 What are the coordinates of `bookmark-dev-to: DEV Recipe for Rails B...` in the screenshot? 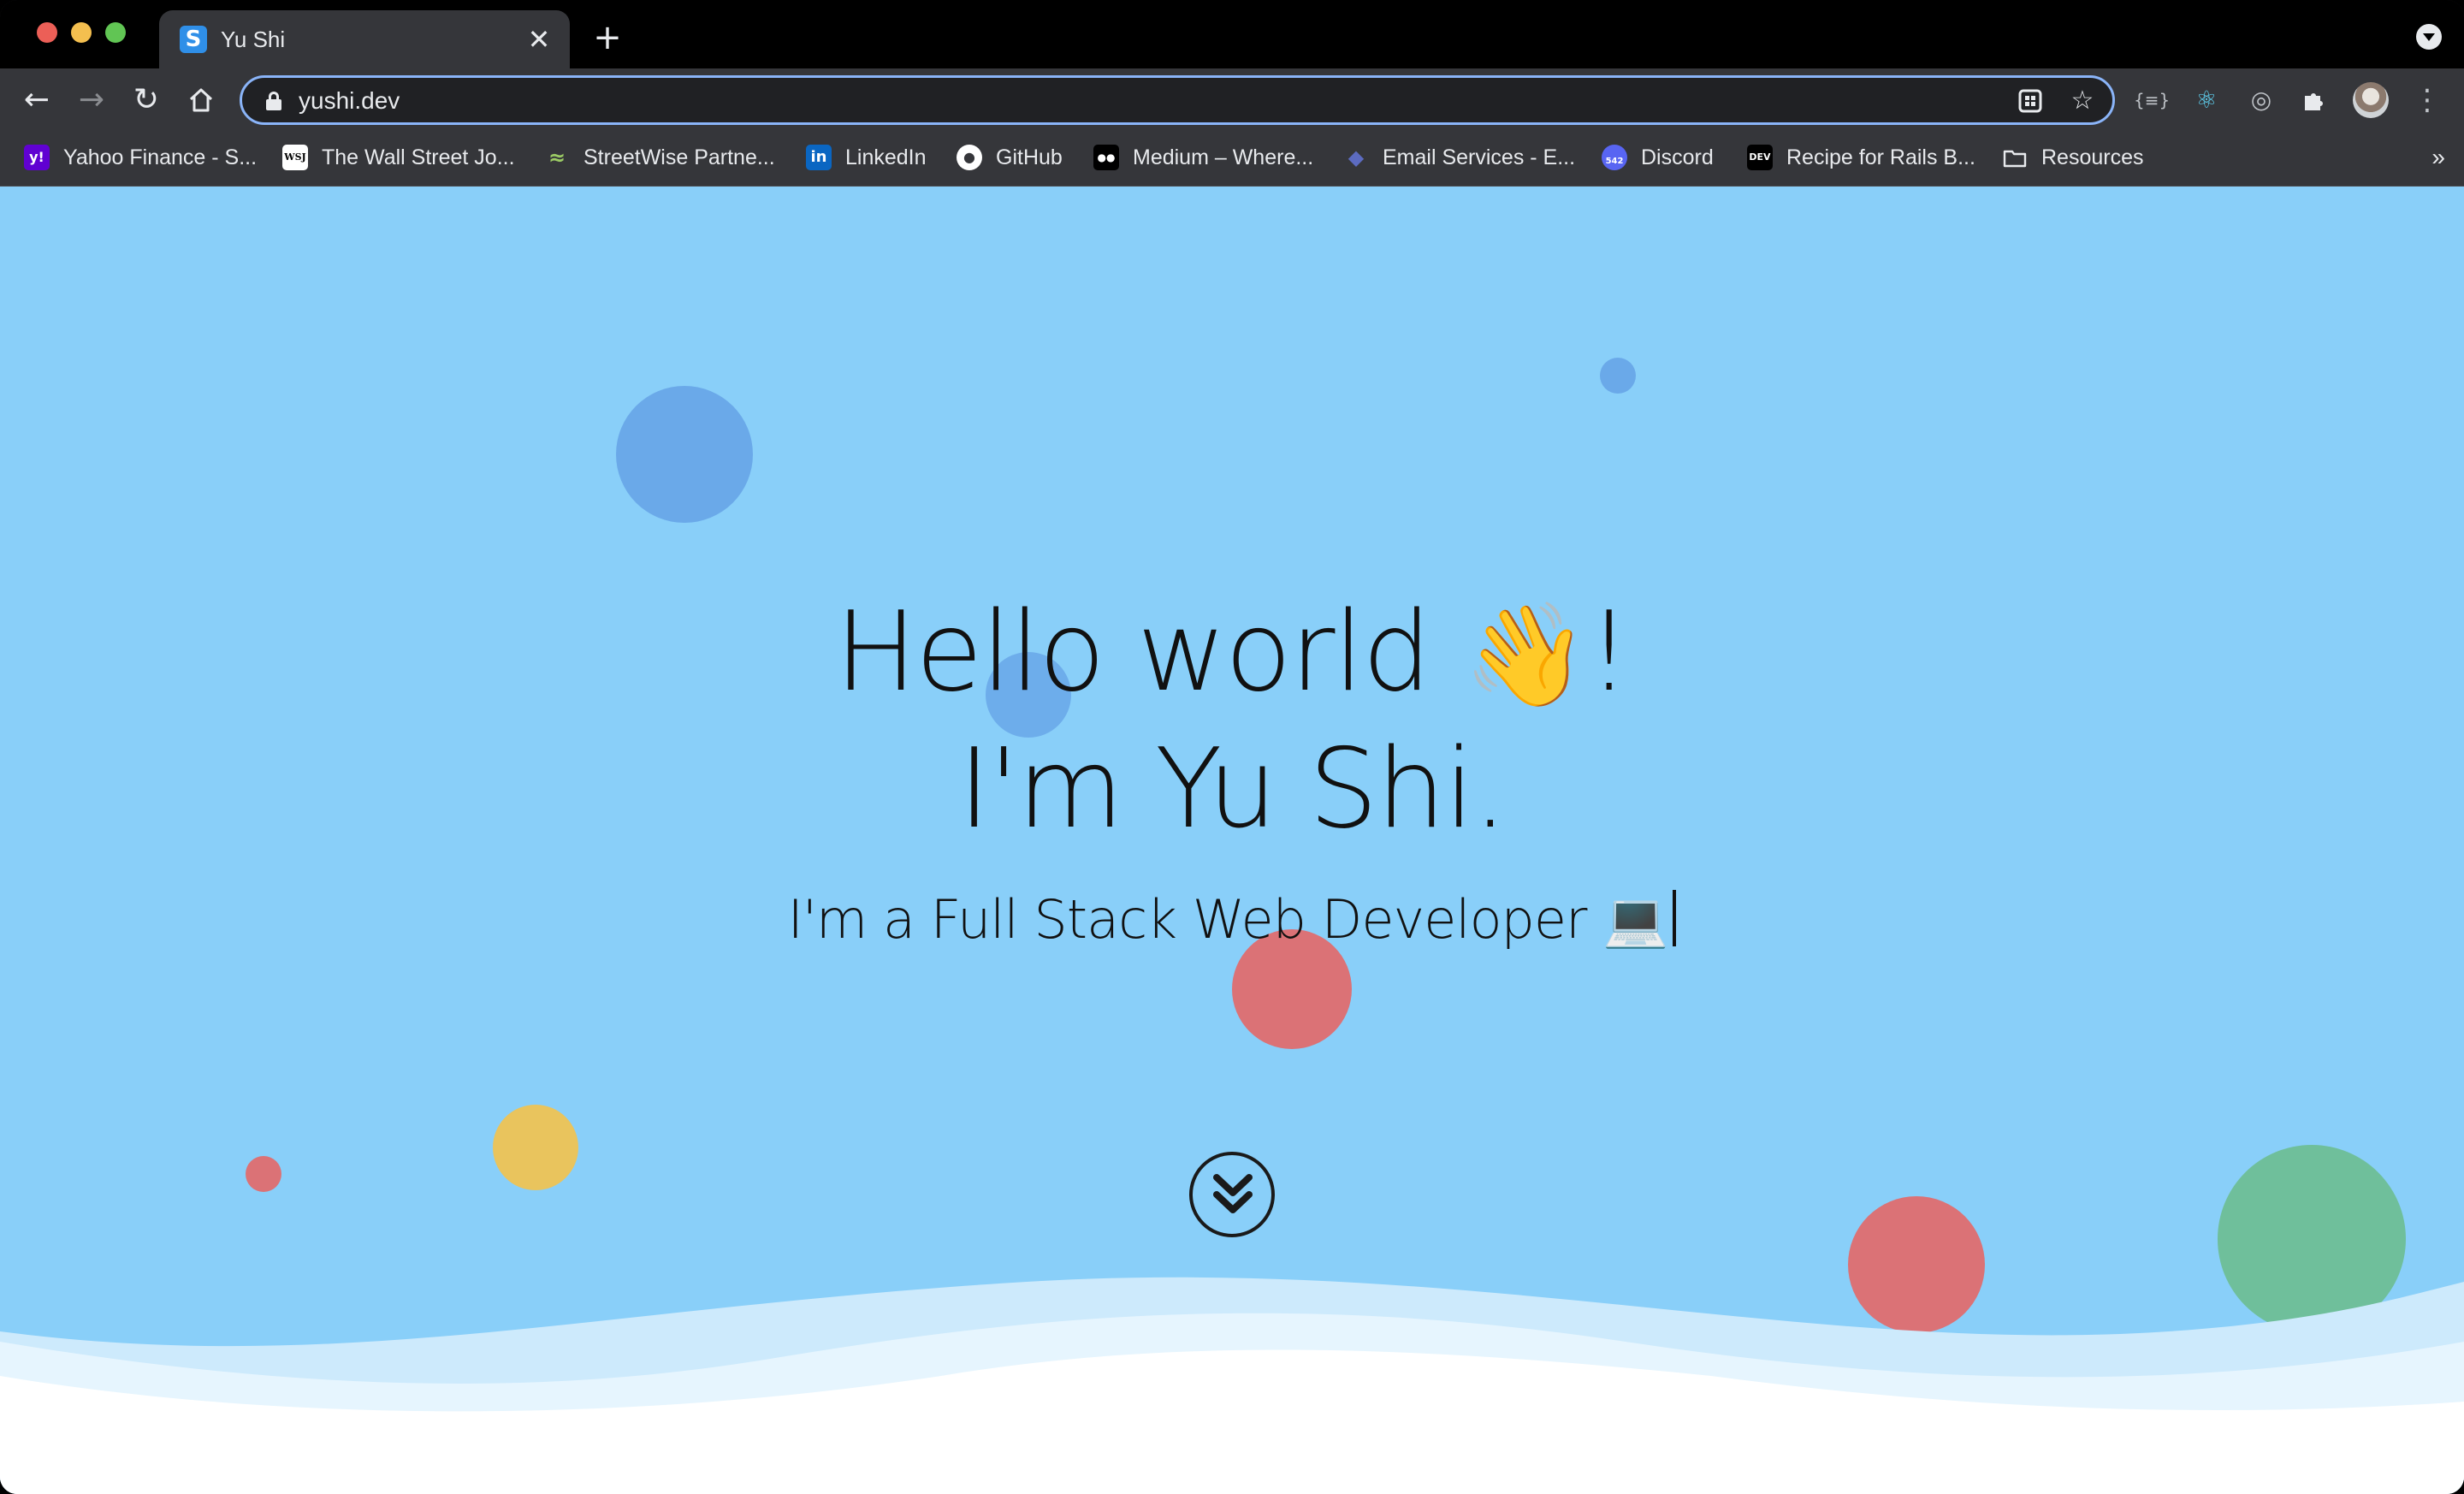 It's located at (1861, 157).